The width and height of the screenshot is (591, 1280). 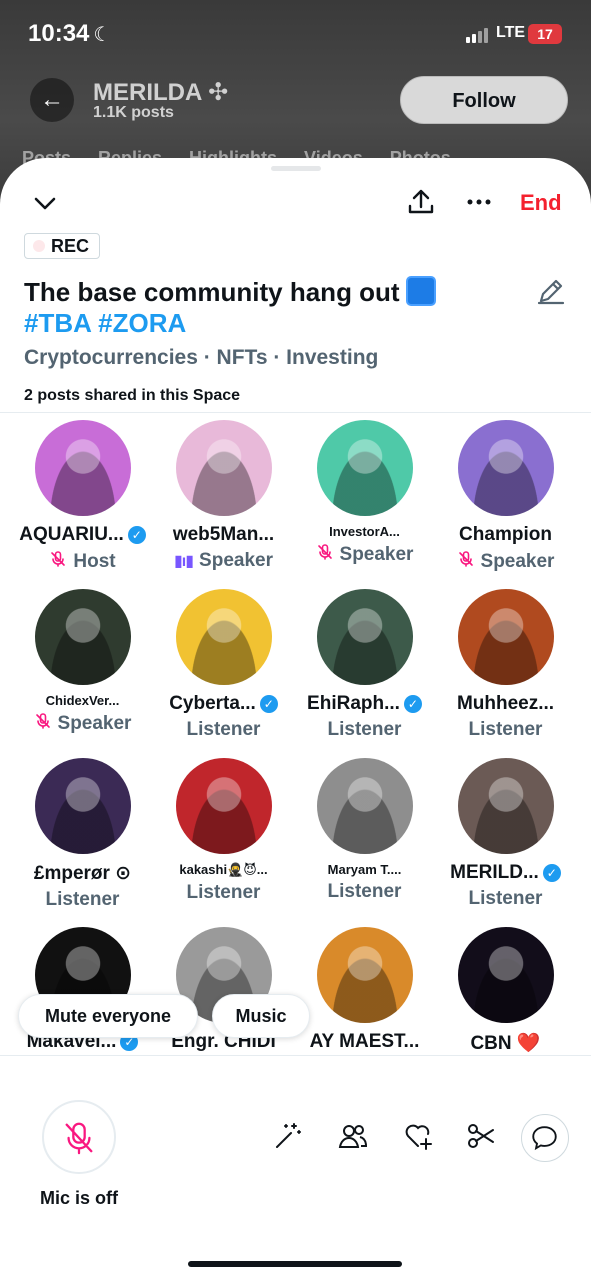 I want to click on participant: ChidexVer... Speaker, so click(x=82, y=662).